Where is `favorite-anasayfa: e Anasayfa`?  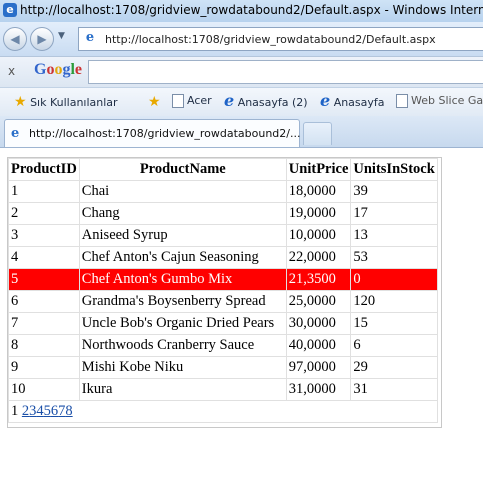 favorite-anasayfa: e Anasayfa is located at coordinates (352, 100).